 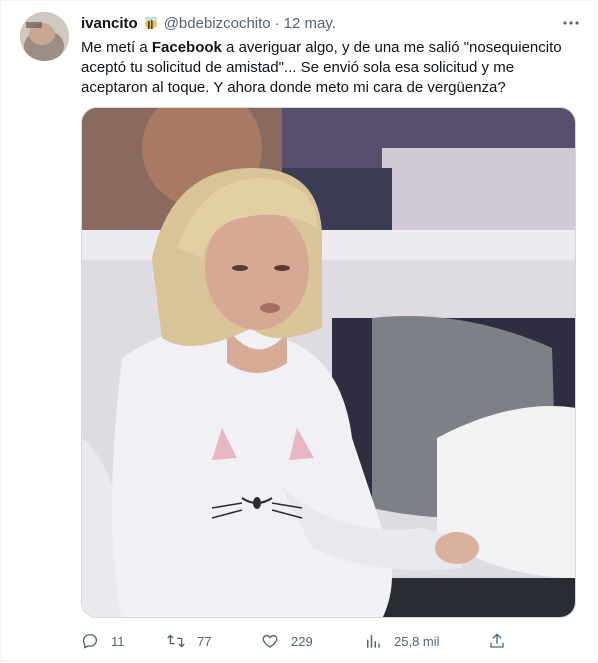 What do you see at coordinates (310, 23) in the screenshot?
I see `tweet-date: 12 may.` at bounding box center [310, 23].